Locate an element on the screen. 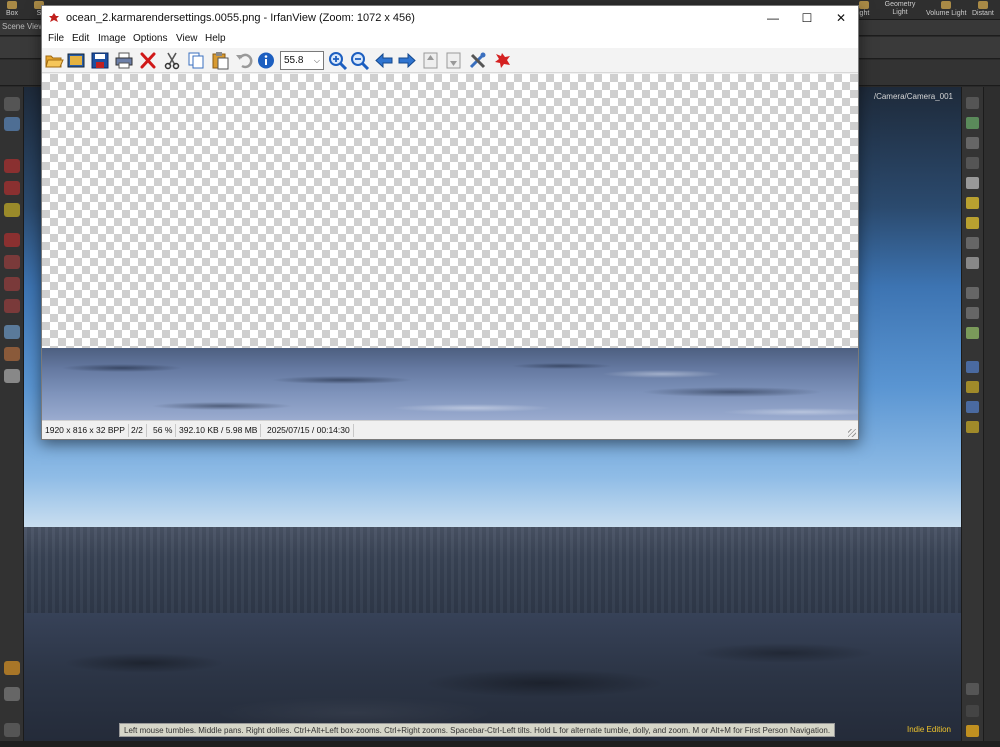  distant-light-icon is located at coordinates (982, 5).